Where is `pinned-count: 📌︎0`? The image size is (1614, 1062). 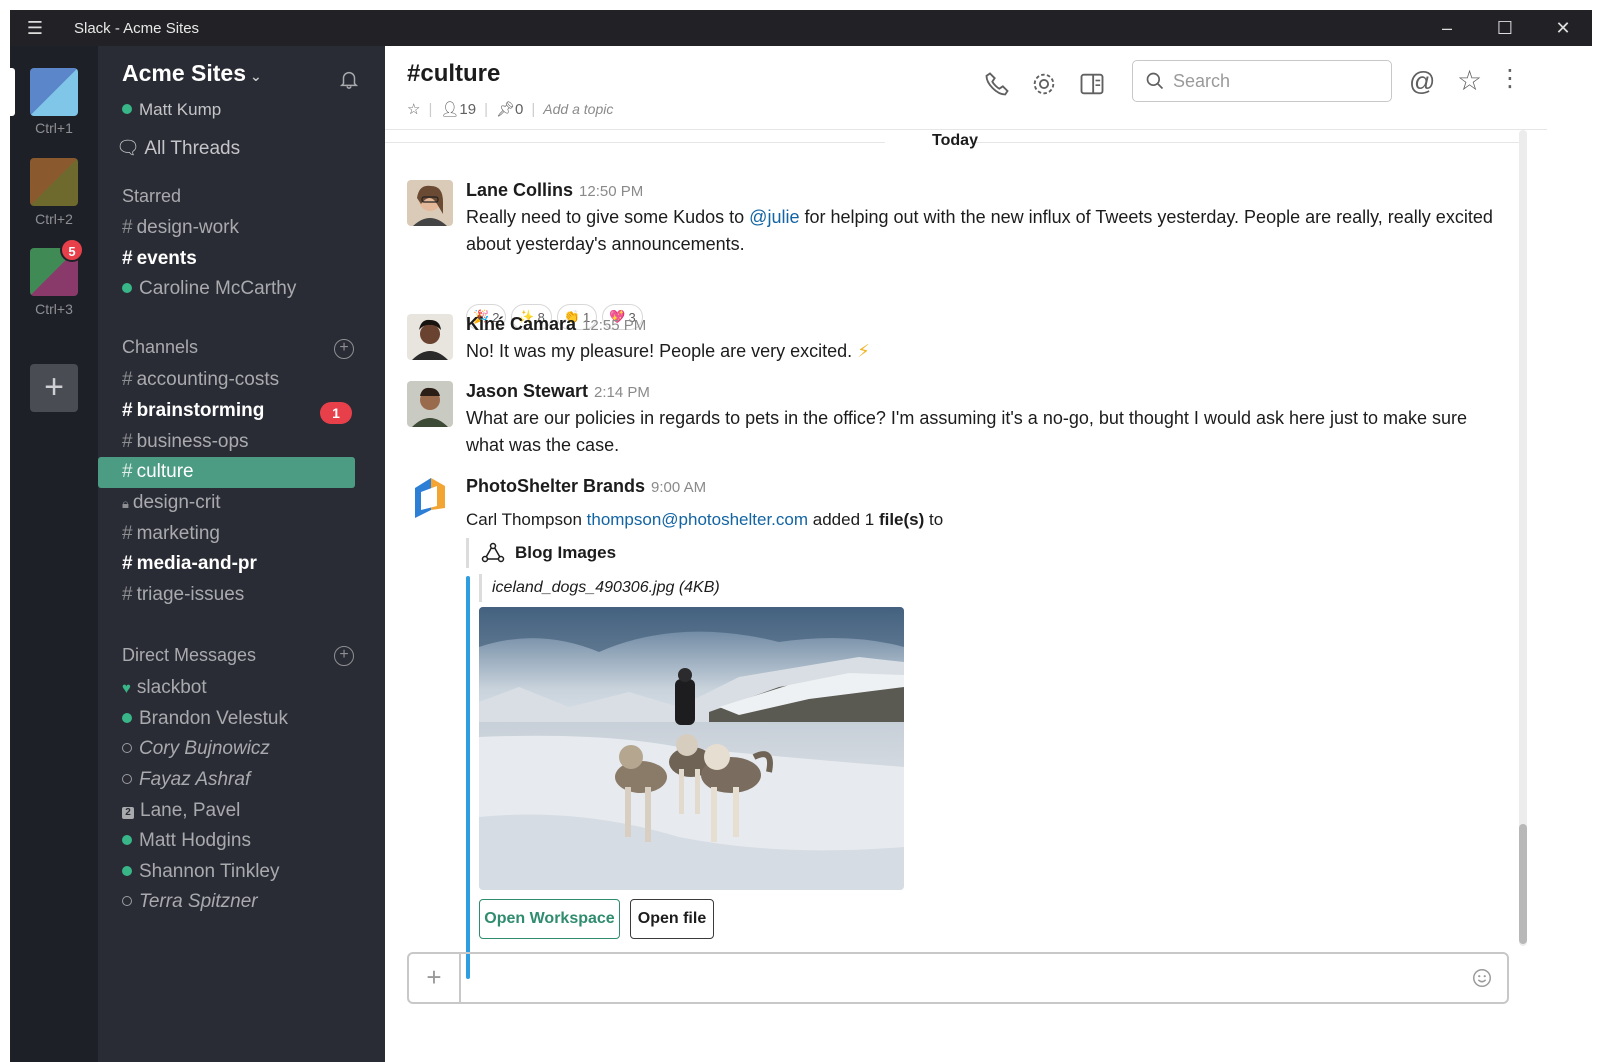
pinned-count: 📌︎0 is located at coordinates (509, 109).